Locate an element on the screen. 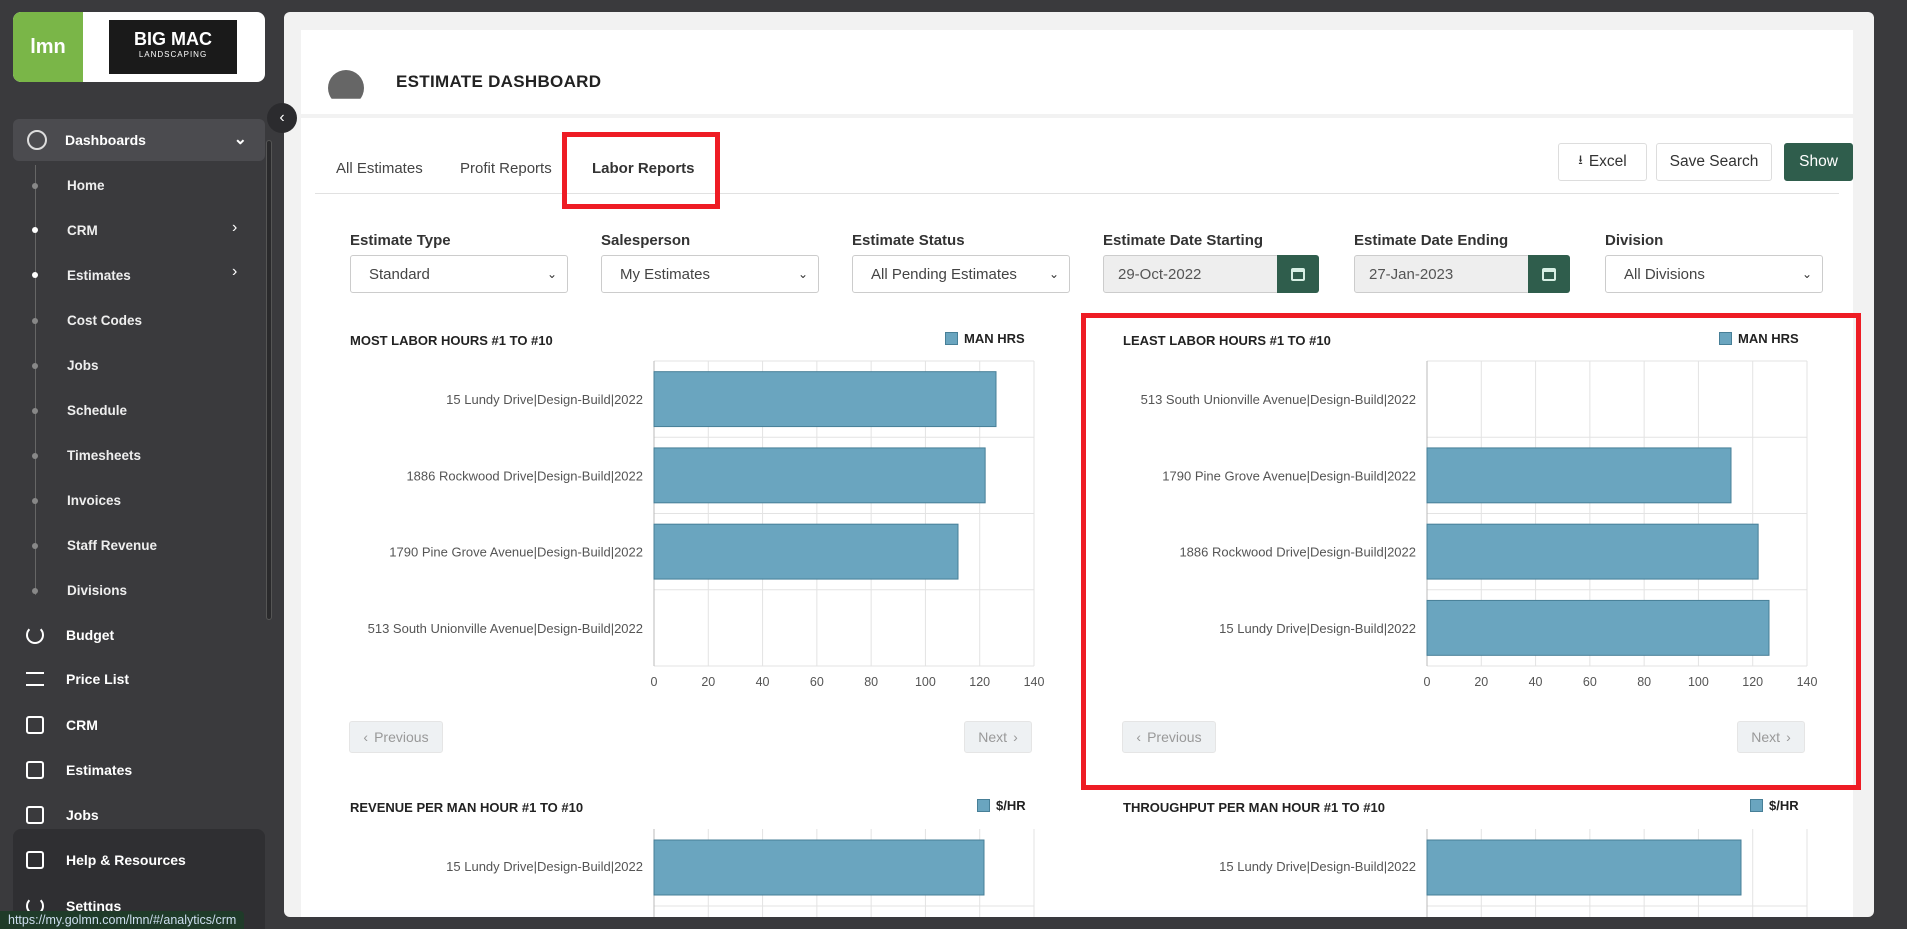 The height and width of the screenshot is (929, 1907). chevron-down-icon: ⌄ is located at coordinates (240, 139).